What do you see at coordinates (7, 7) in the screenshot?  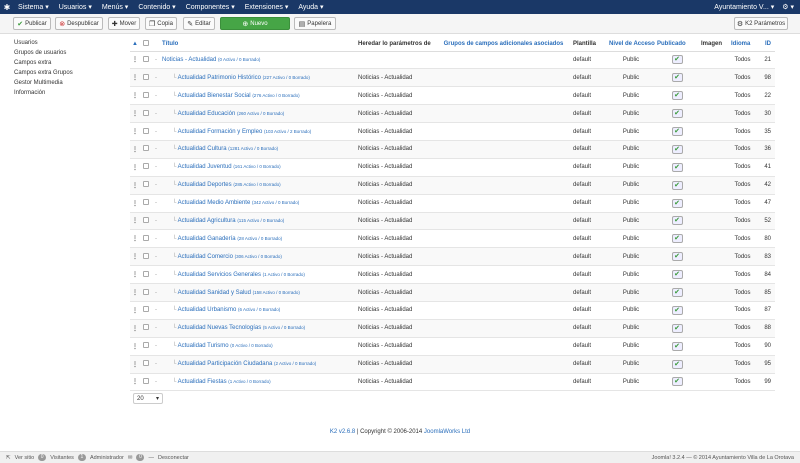 I see `joomla-icon: ✱` at bounding box center [7, 7].